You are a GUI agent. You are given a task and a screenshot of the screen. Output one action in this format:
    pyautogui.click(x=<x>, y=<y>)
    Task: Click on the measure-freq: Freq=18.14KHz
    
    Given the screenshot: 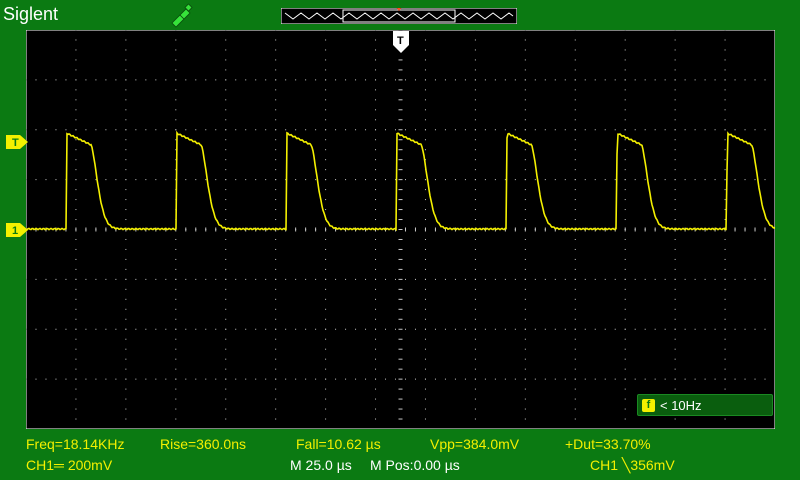 What is the action you would take?
    pyautogui.click(x=75, y=444)
    